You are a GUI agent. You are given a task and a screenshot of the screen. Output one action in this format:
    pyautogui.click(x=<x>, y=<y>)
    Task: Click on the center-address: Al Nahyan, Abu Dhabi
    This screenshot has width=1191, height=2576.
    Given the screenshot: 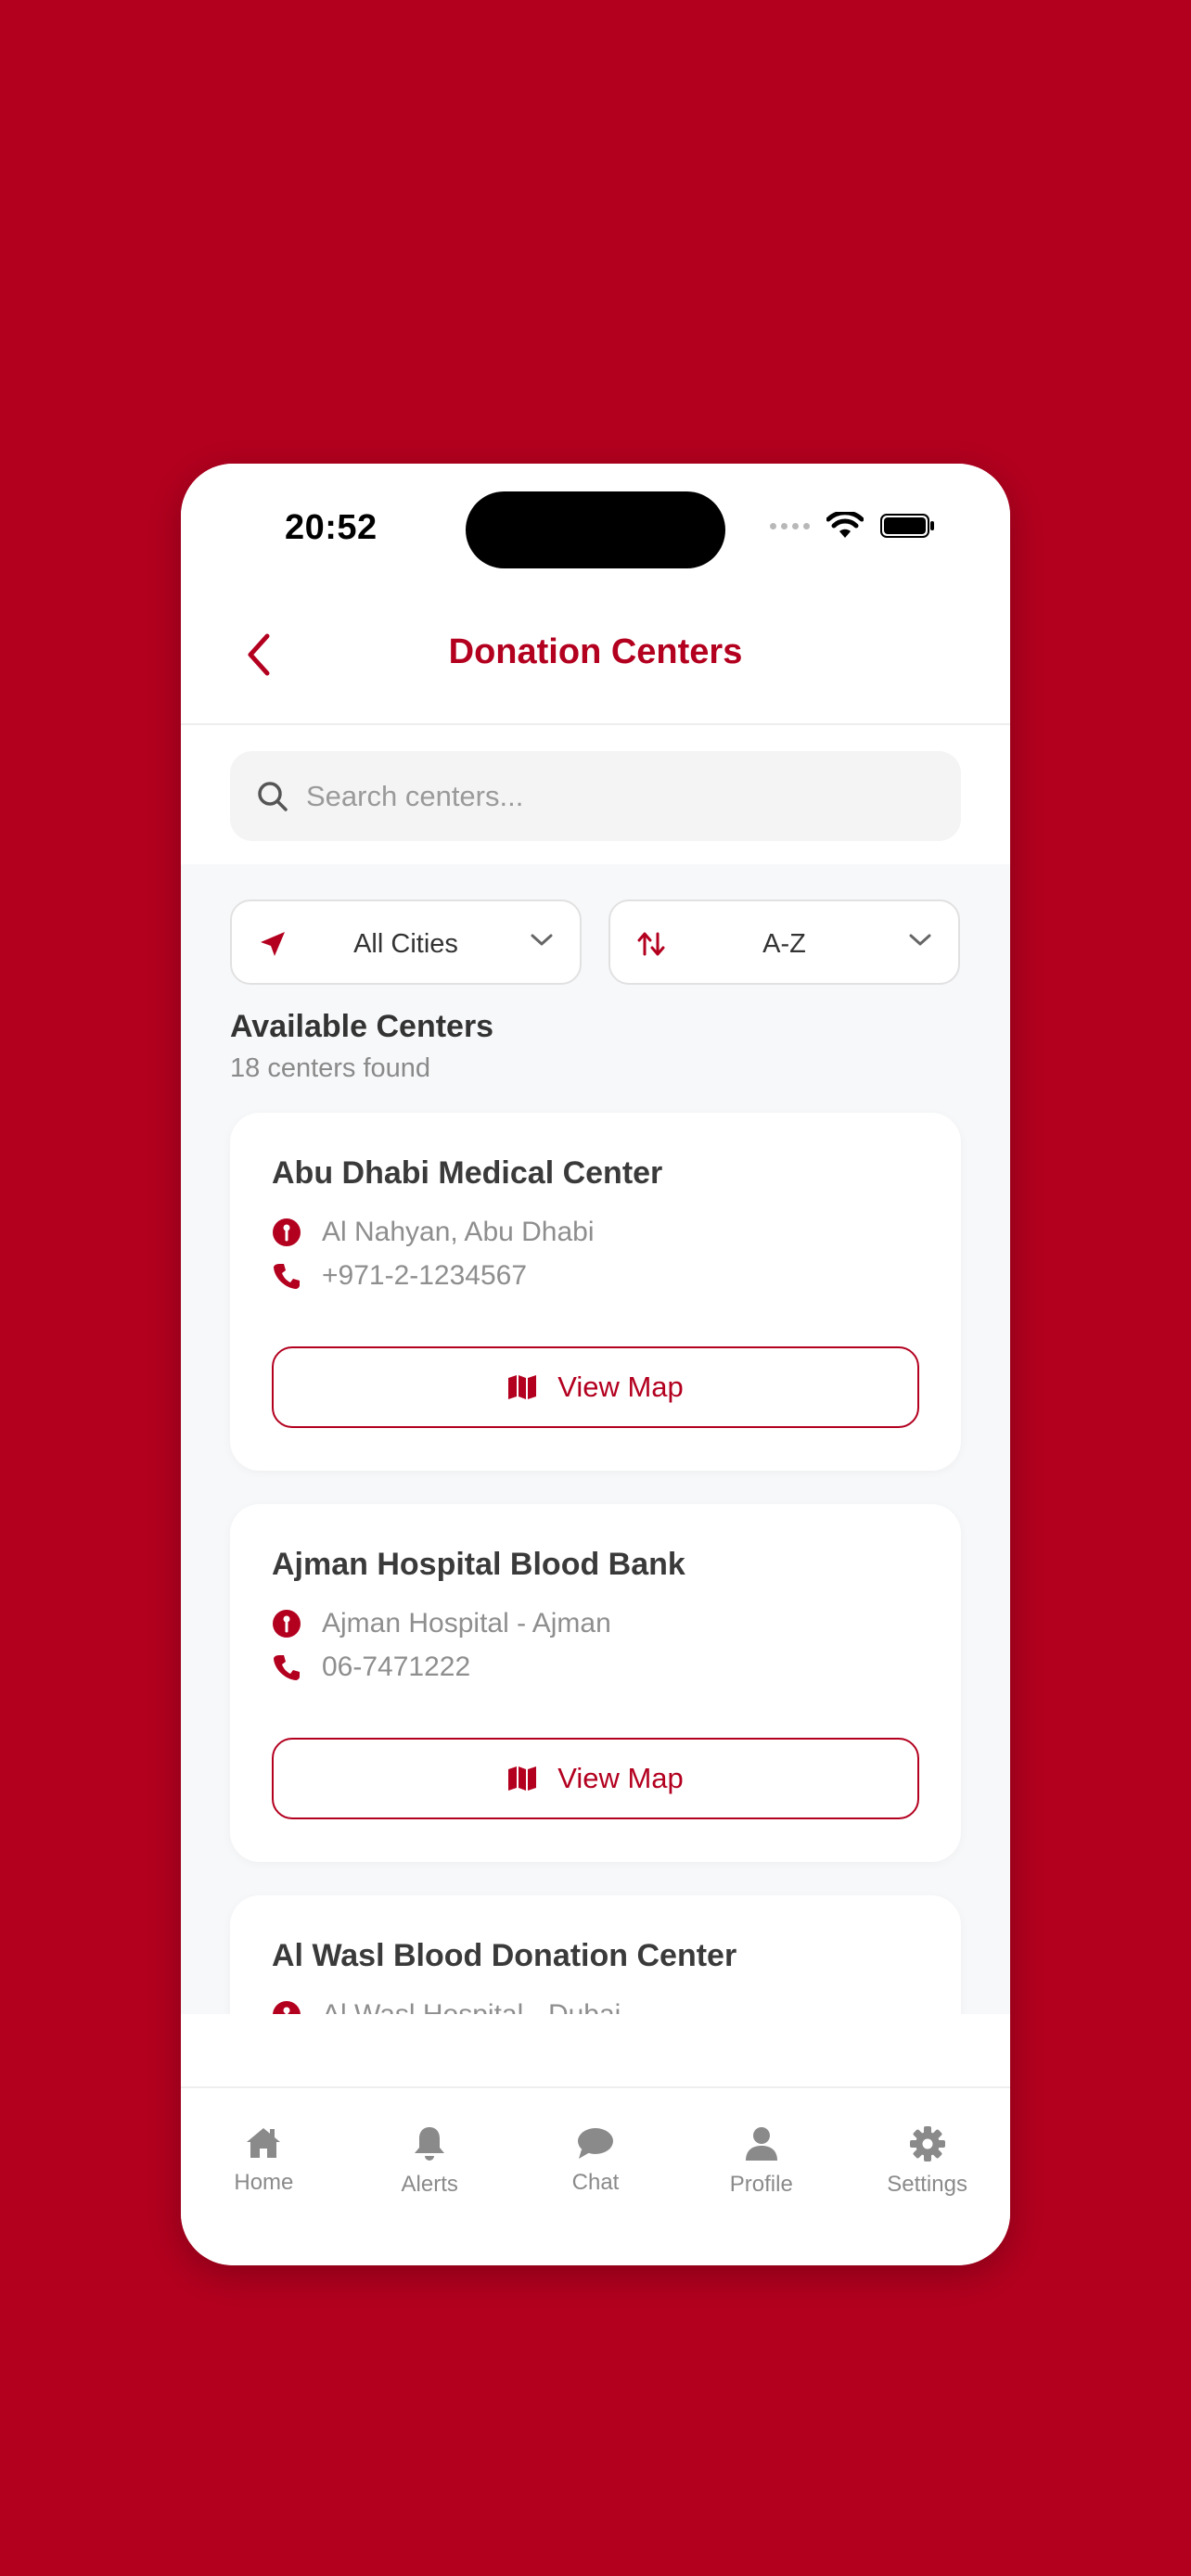 What is the action you would take?
    pyautogui.click(x=458, y=1232)
    